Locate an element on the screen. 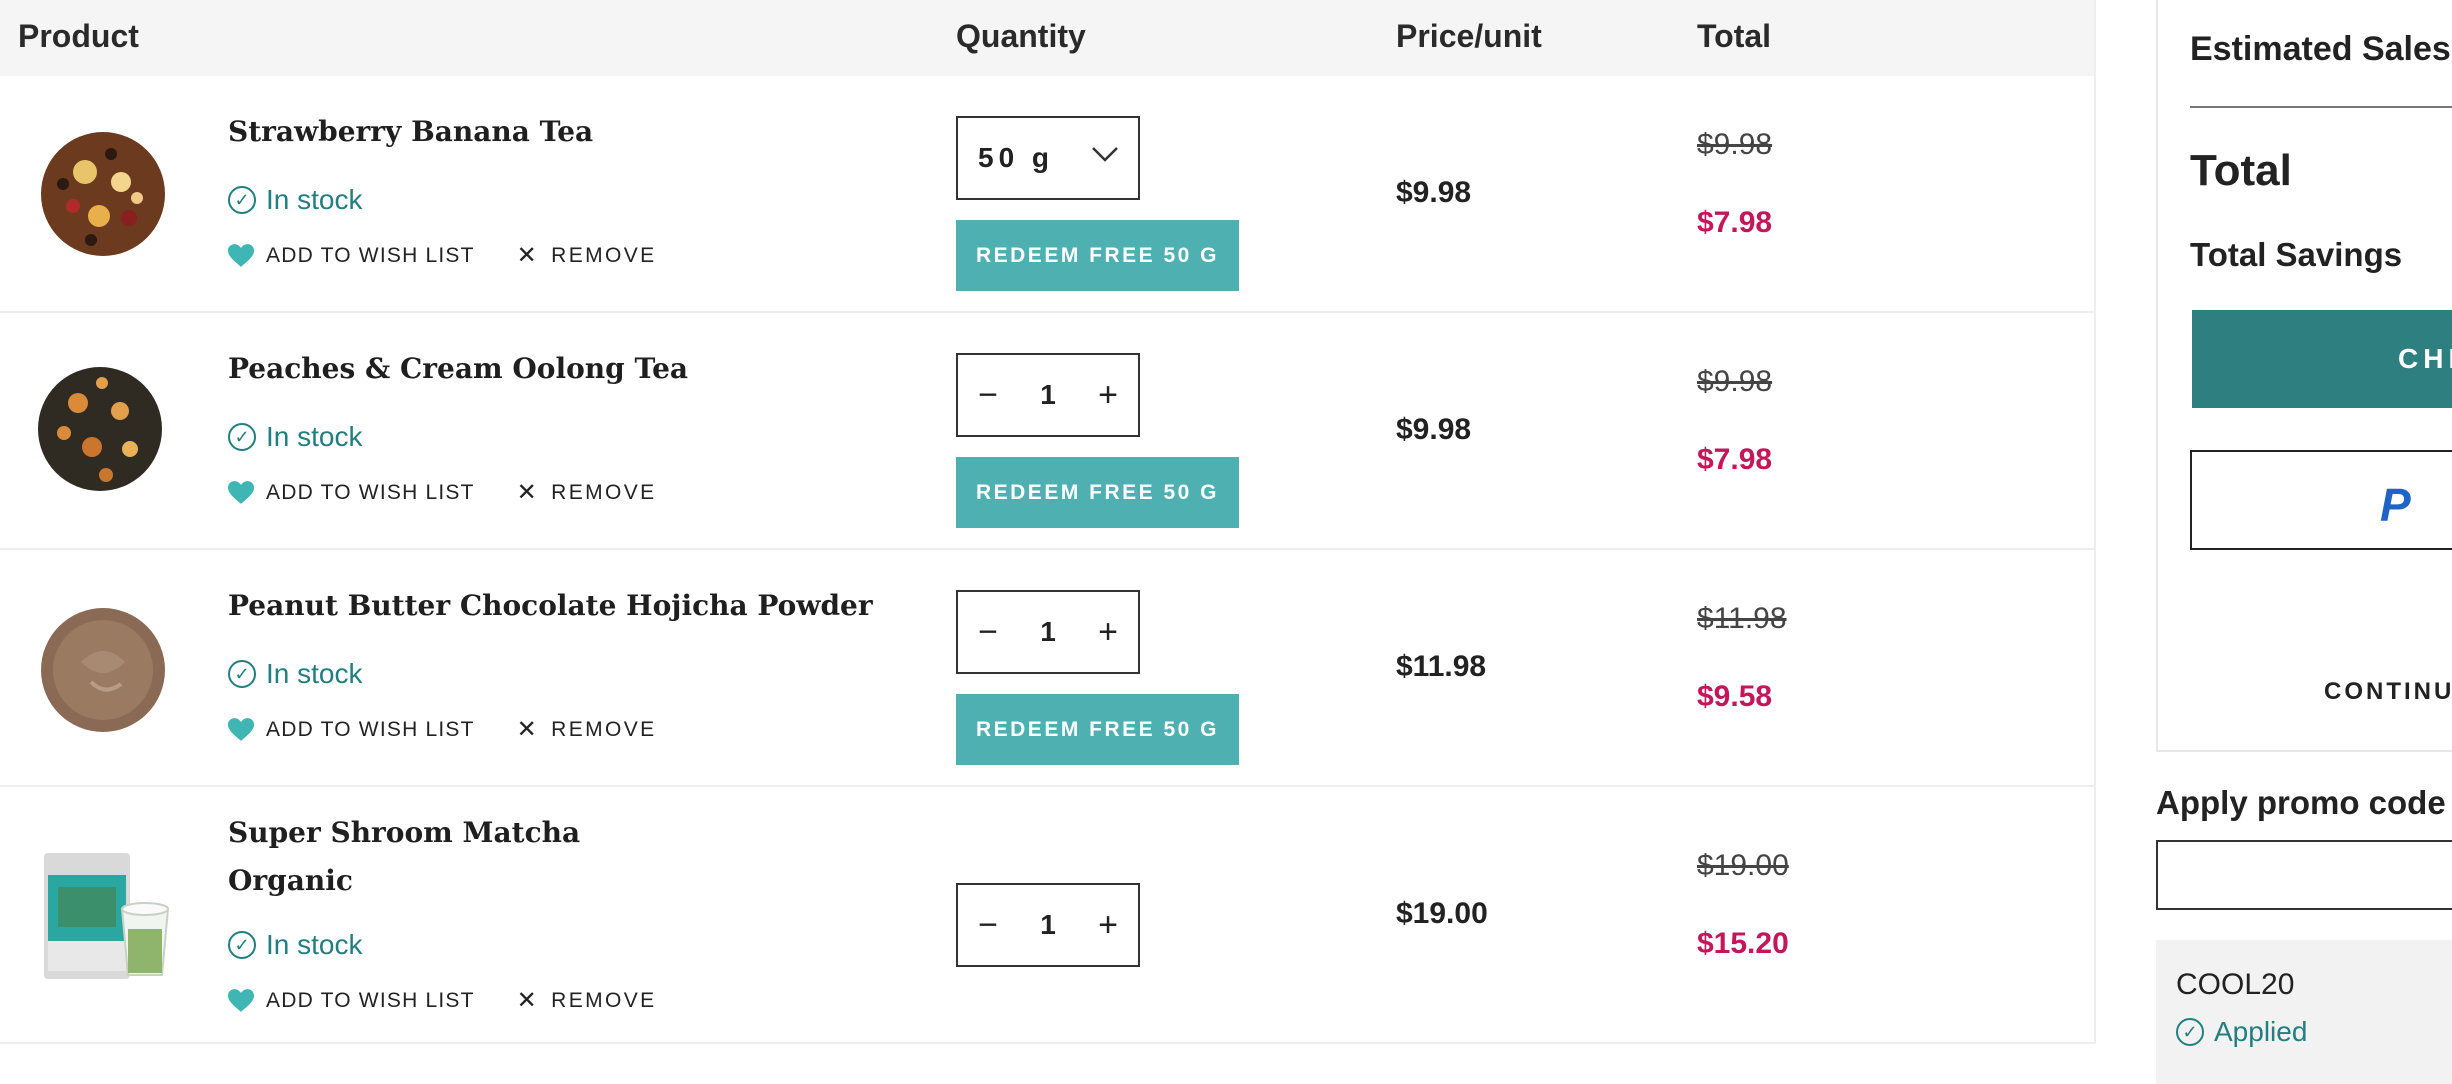 This screenshot has width=2452, height=1084. original-total: $19.00 is located at coordinates (1743, 865).